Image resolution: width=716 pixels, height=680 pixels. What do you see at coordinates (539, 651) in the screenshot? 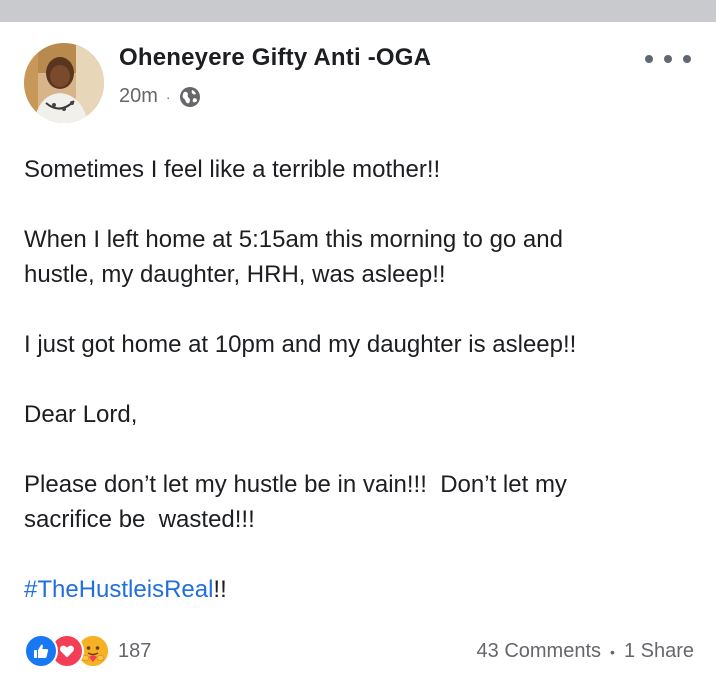
I see `comments-count-link: 43 Comments` at bounding box center [539, 651].